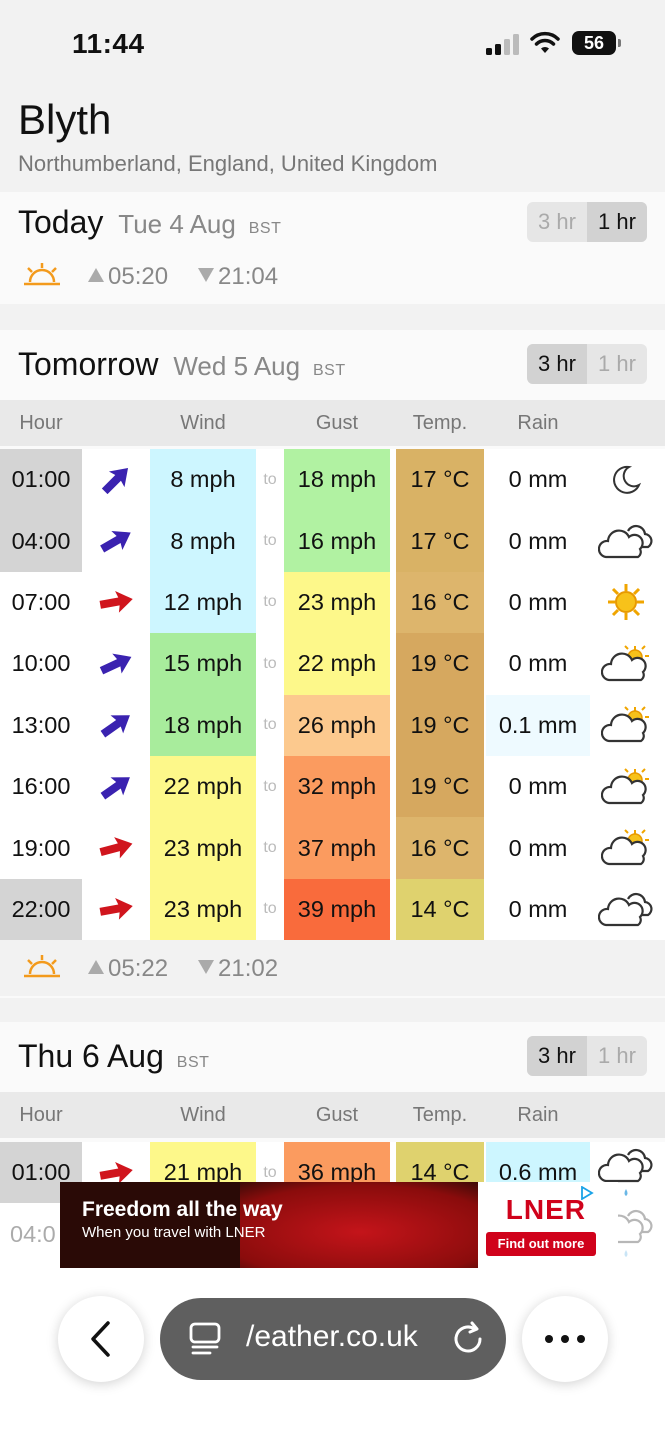 This screenshot has height=1440, width=665. I want to click on address-bar: /eather.co.uk, so click(333, 1339).